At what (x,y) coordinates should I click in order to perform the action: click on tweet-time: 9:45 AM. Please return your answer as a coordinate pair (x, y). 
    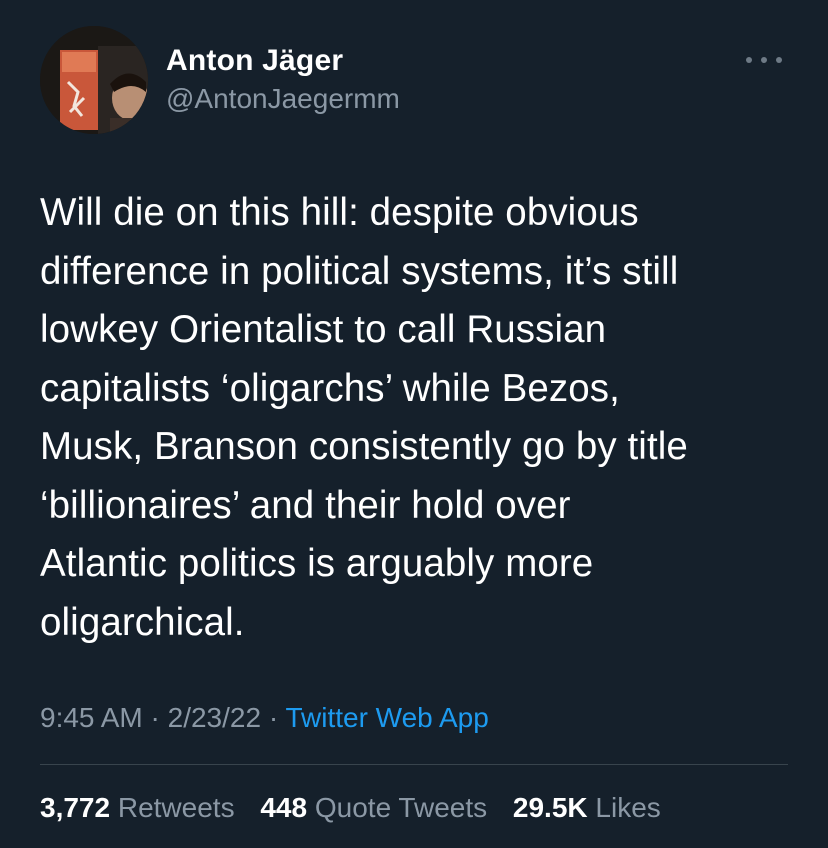
    Looking at the image, I should click on (91, 717).